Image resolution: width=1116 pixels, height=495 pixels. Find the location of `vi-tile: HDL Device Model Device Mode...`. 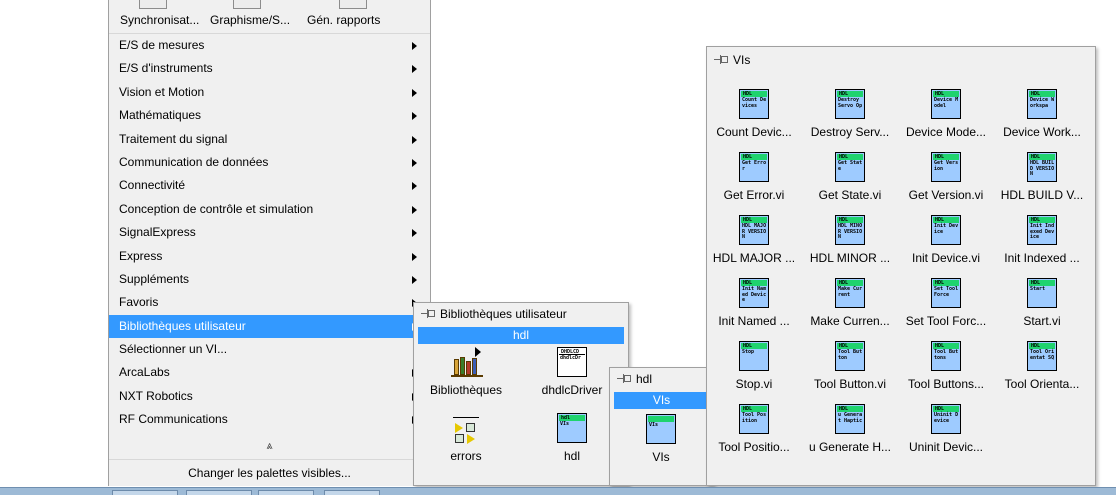

vi-tile: HDL Device Model Device Mode... is located at coordinates (946, 114).